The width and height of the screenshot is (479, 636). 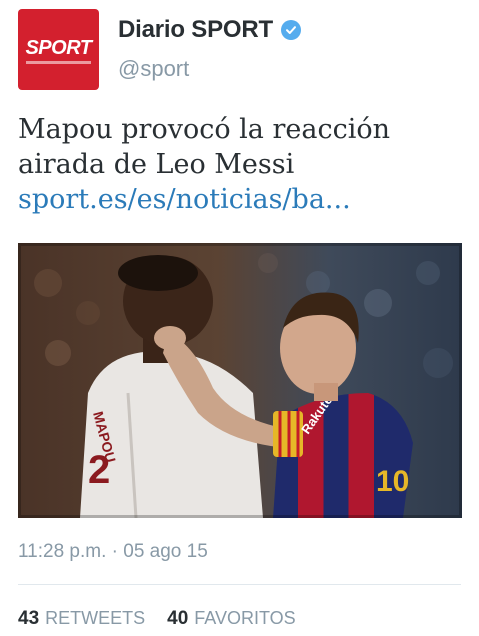 I want to click on avatar-logo-text: SPORT, so click(x=58, y=48).